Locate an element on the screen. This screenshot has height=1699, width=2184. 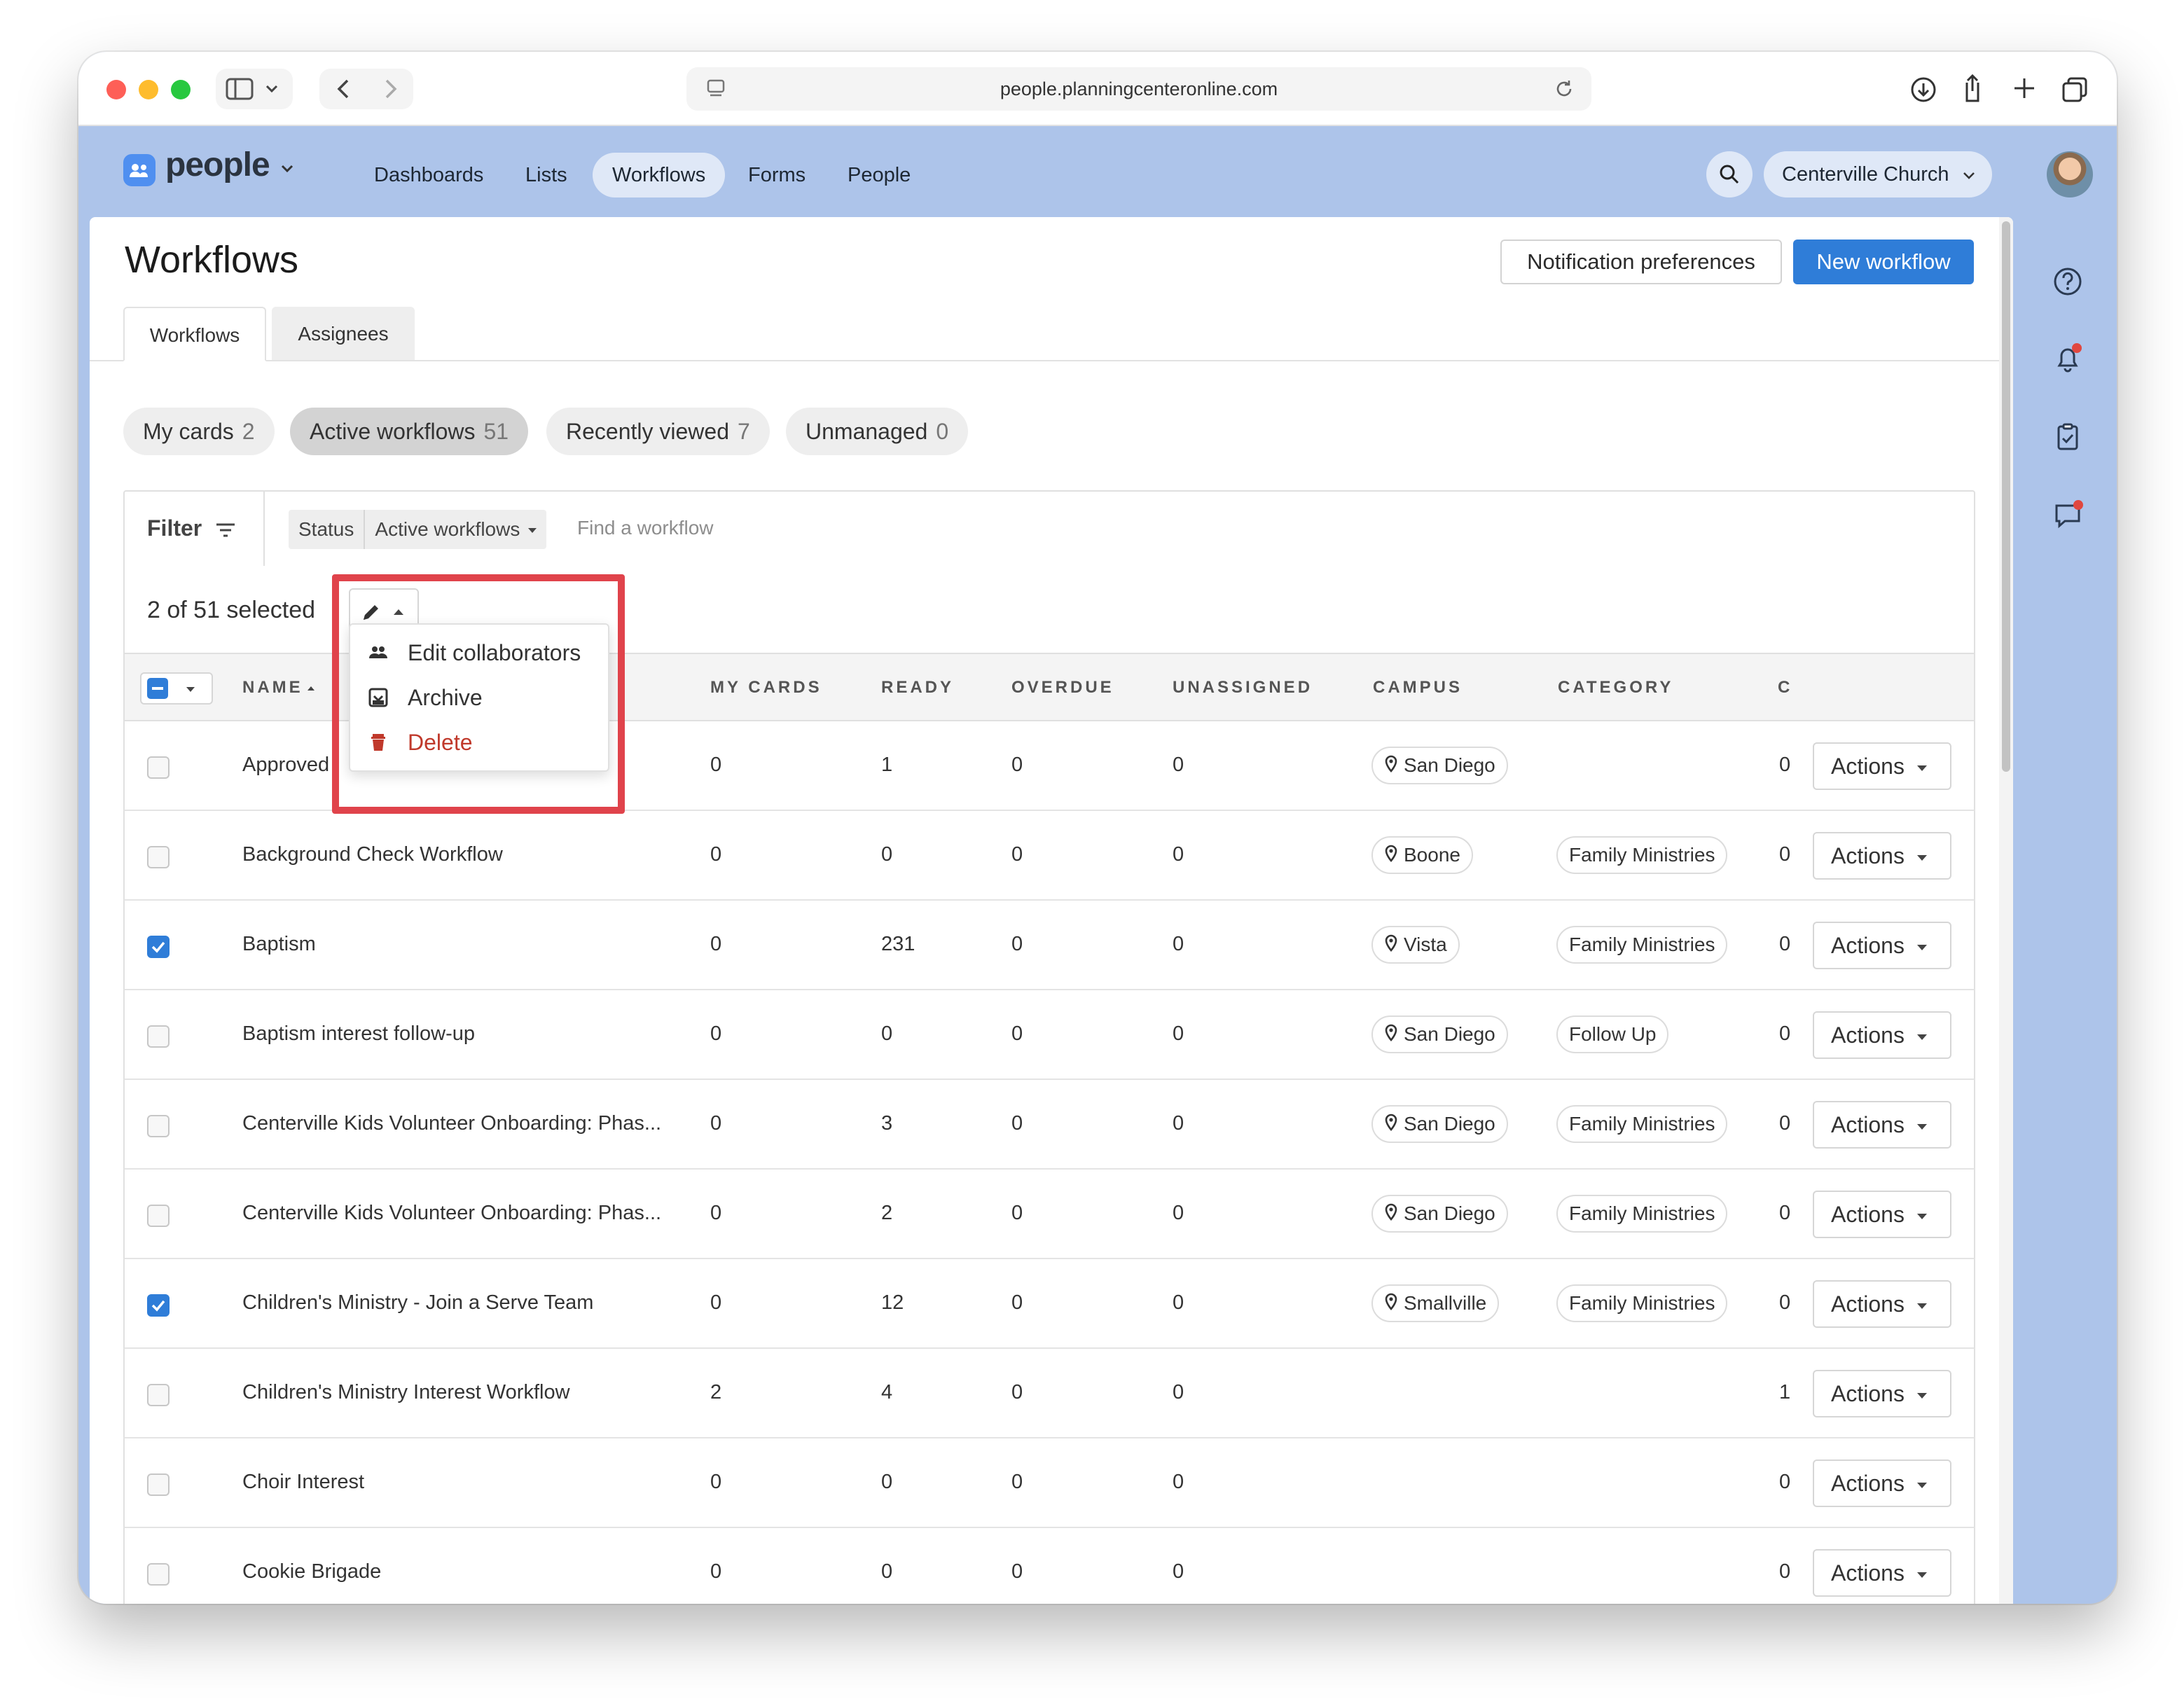
col-category: CATEGORY is located at coordinates (1615, 688).